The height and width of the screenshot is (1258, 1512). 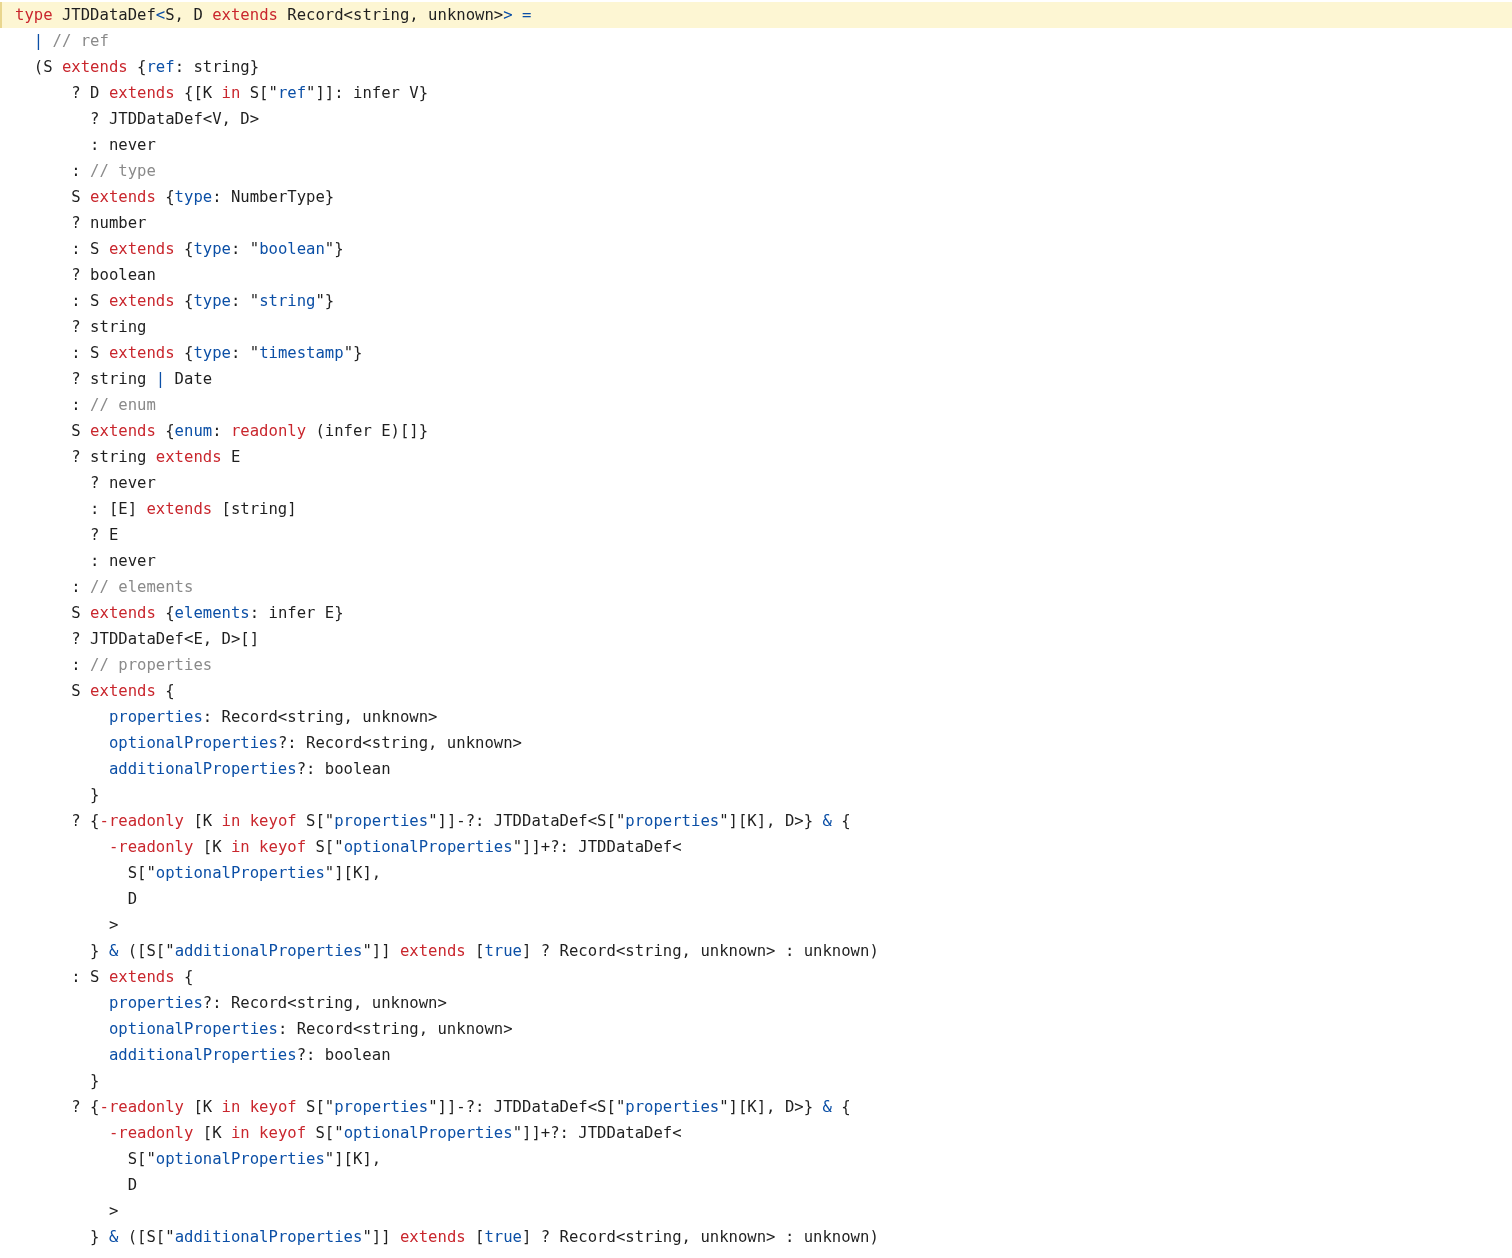 I want to click on code-line: ? string | Date, so click(x=142, y=379).